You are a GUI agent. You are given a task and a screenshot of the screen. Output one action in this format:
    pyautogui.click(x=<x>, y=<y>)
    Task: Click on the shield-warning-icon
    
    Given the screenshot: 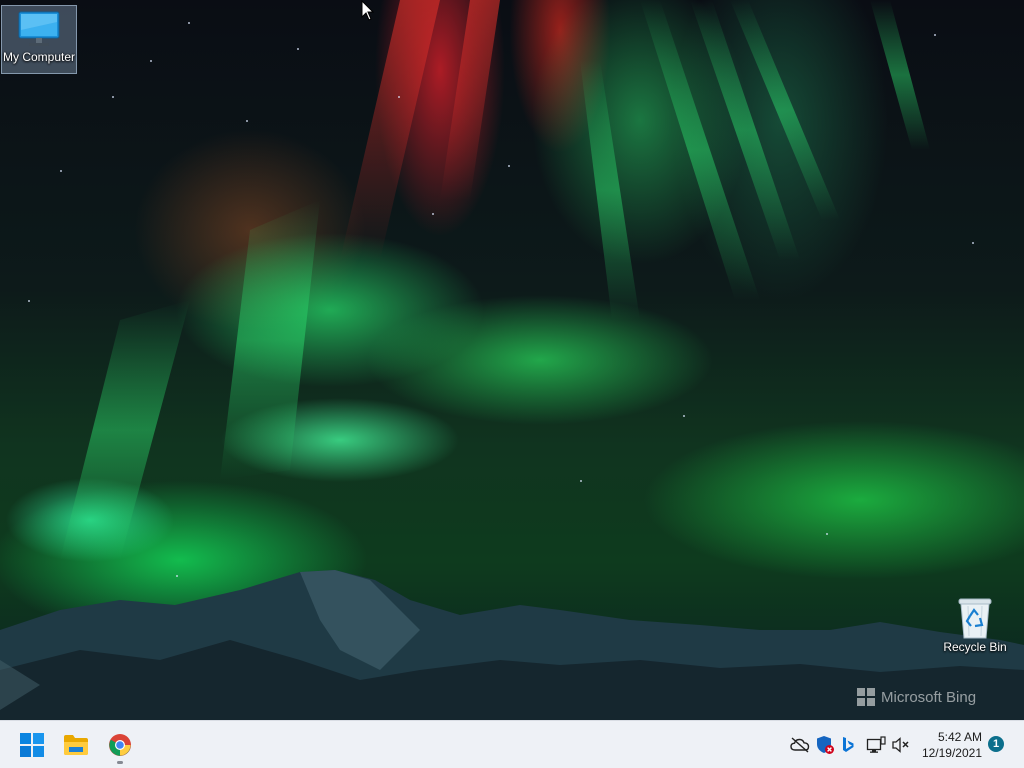 What is the action you would take?
    pyautogui.click(x=825, y=745)
    